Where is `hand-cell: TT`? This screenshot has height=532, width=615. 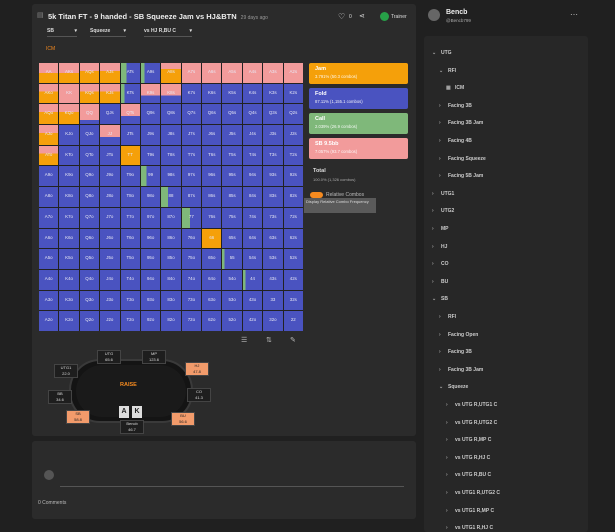 hand-cell: TT is located at coordinates (130, 155).